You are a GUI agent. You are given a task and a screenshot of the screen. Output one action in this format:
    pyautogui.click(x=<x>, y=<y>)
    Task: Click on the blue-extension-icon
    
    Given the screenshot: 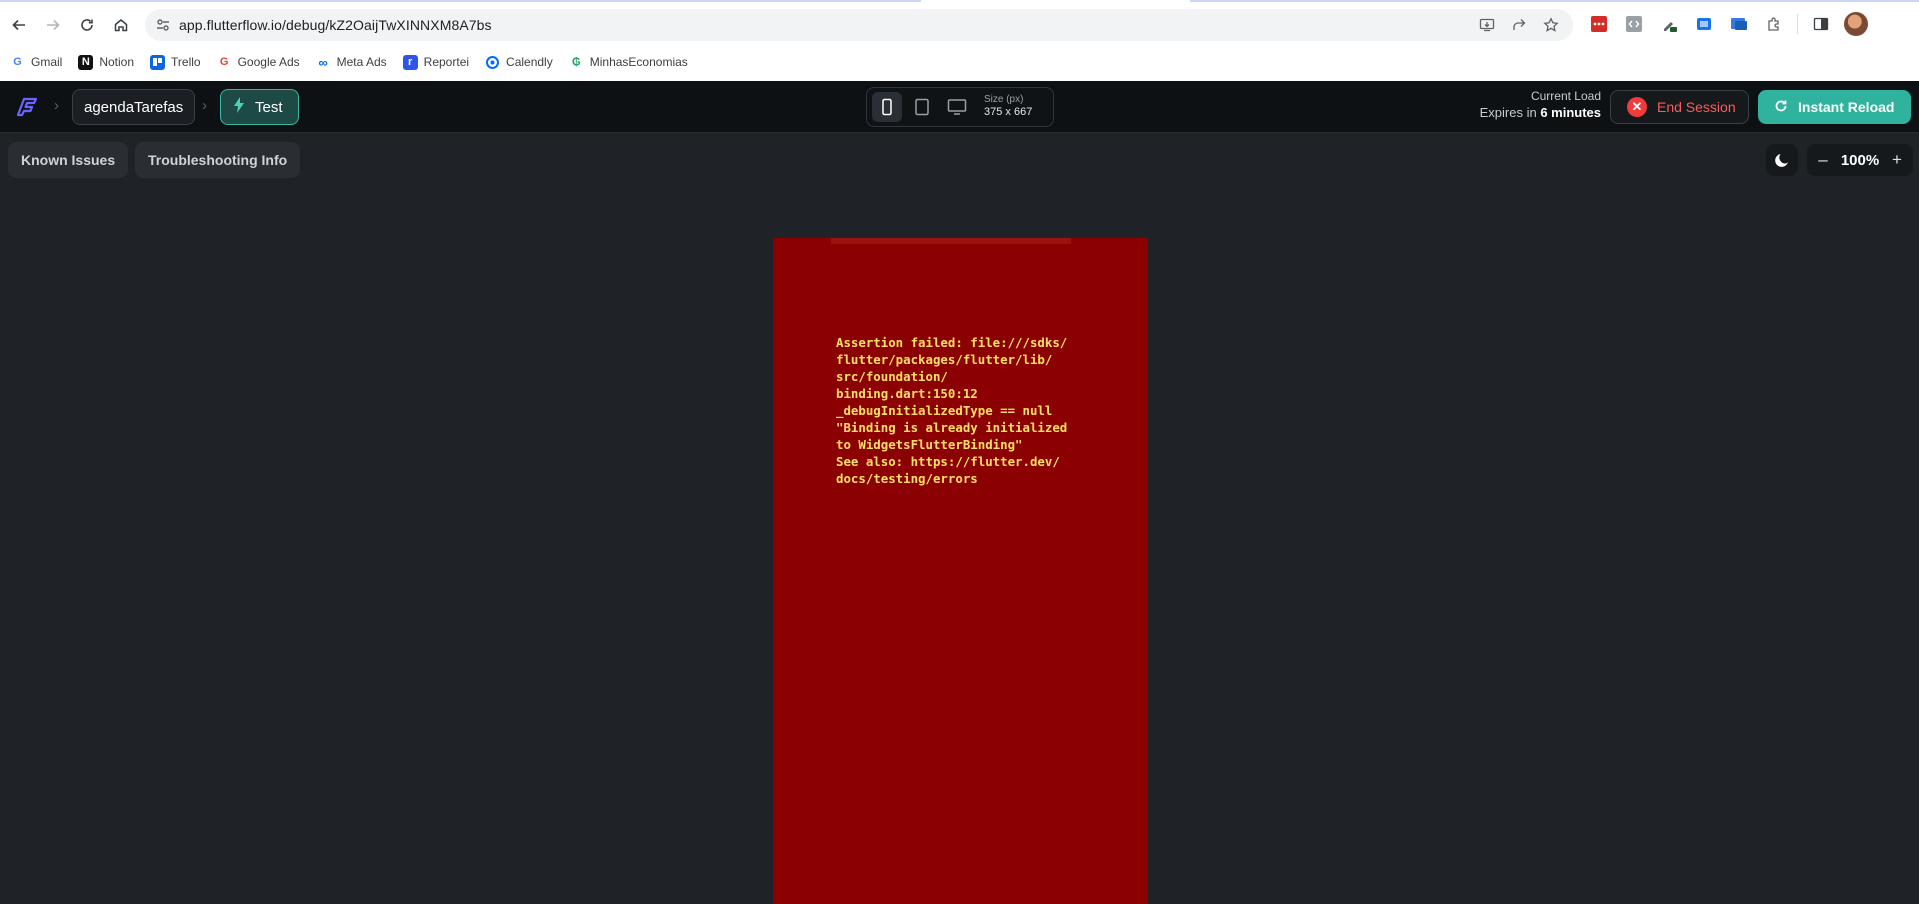 What is the action you would take?
    pyautogui.click(x=1704, y=24)
    